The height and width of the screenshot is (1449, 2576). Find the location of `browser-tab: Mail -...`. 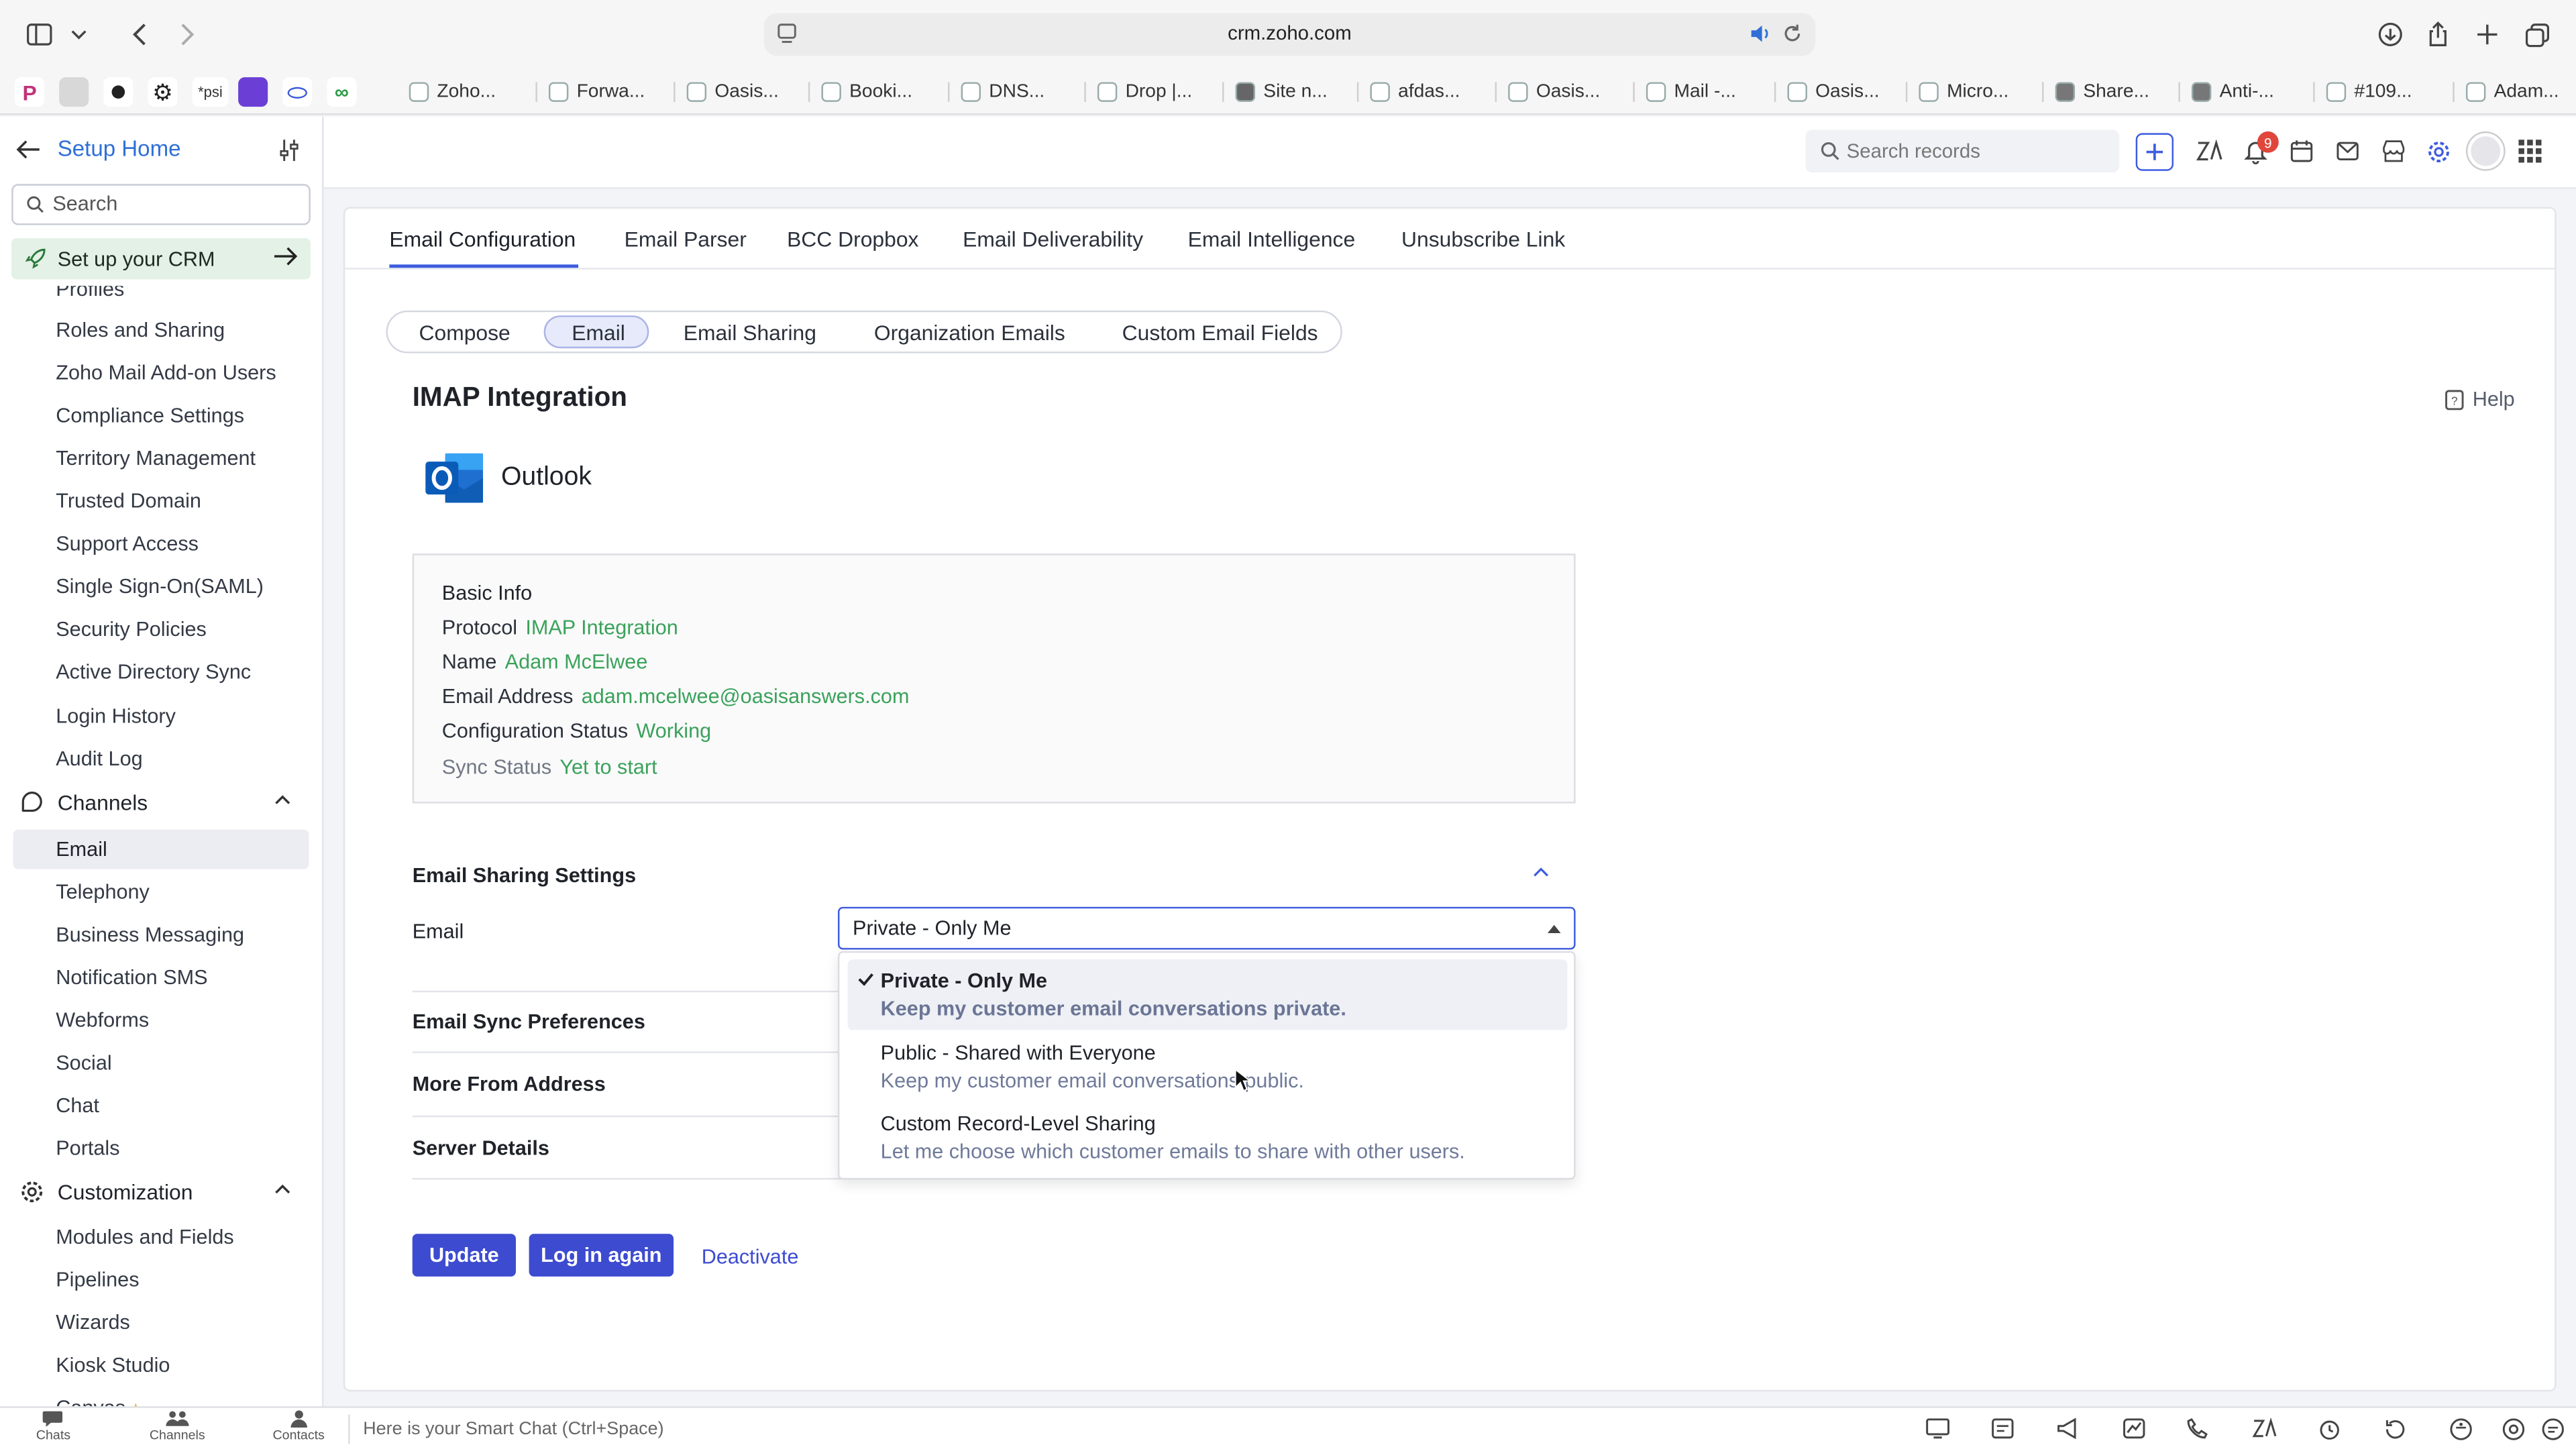

browser-tab: Mail -... is located at coordinates (1691, 92).